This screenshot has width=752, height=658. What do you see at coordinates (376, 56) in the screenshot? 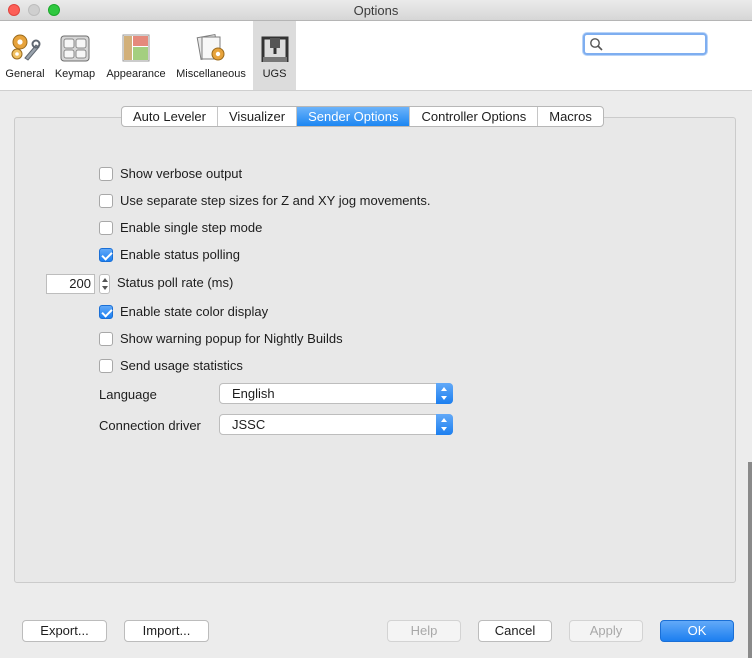
I see `category-toolbar: General Keymap Appearance Miscellaneous` at bounding box center [376, 56].